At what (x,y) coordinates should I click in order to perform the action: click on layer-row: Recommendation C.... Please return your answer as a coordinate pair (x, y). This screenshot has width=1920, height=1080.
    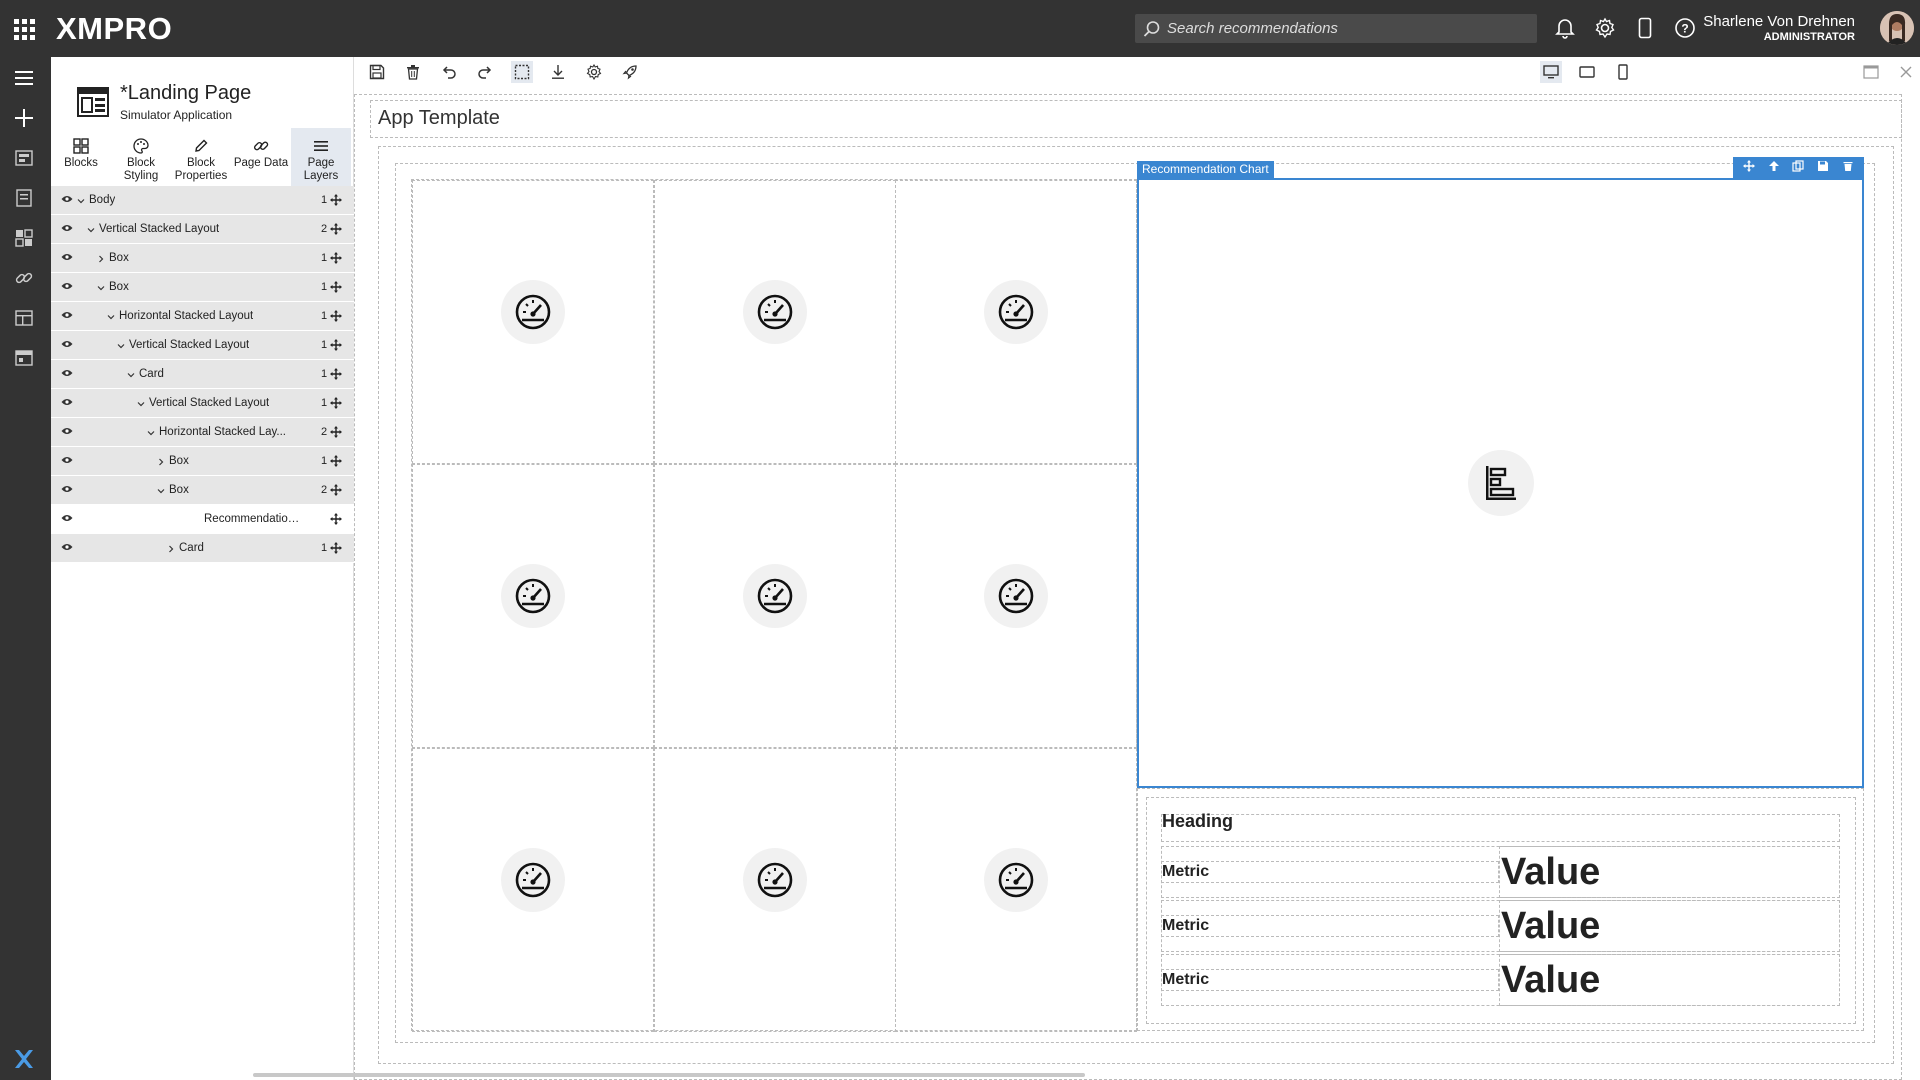
    Looking at the image, I should click on (202, 519).